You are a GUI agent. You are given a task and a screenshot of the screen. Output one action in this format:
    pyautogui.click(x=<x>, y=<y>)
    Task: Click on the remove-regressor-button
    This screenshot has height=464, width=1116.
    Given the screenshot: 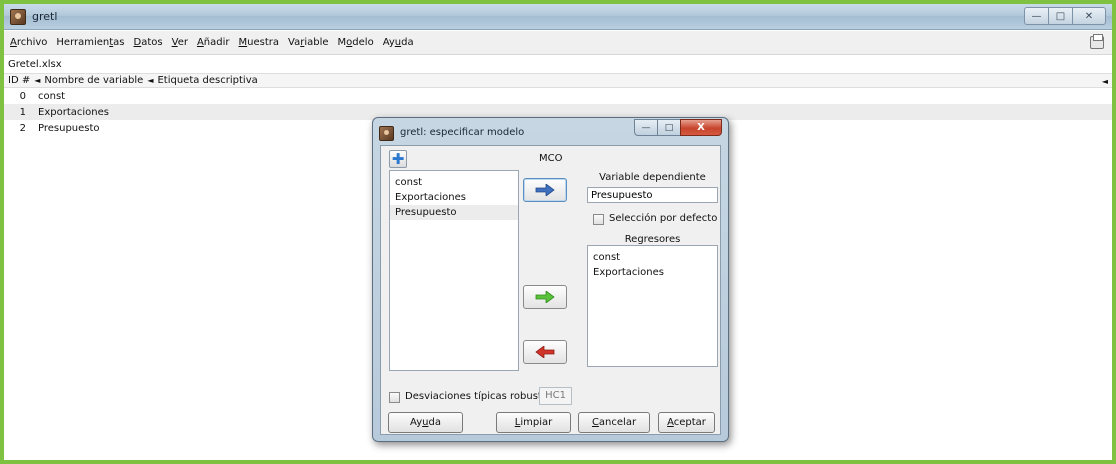 What is the action you would take?
    pyautogui.click(x=545, y=352)
    